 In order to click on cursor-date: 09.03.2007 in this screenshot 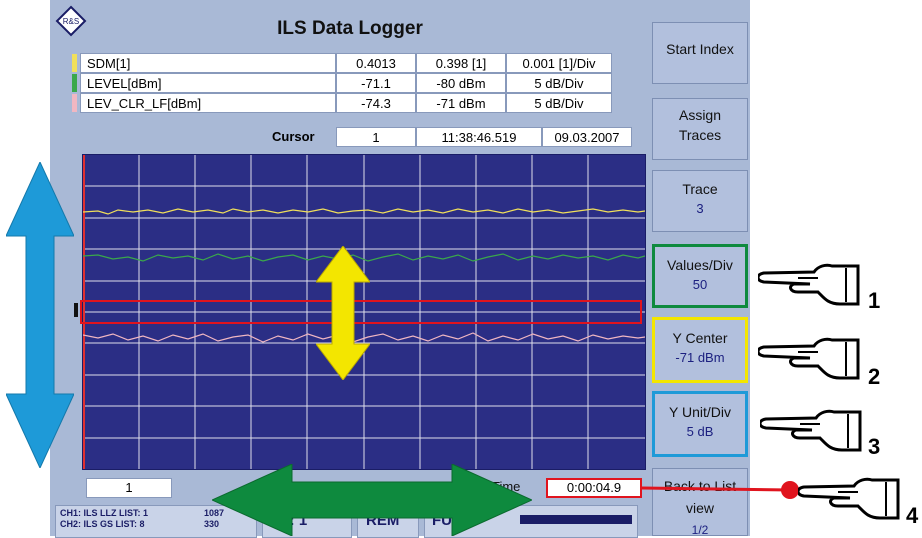, I will do `click(587, 137)`.